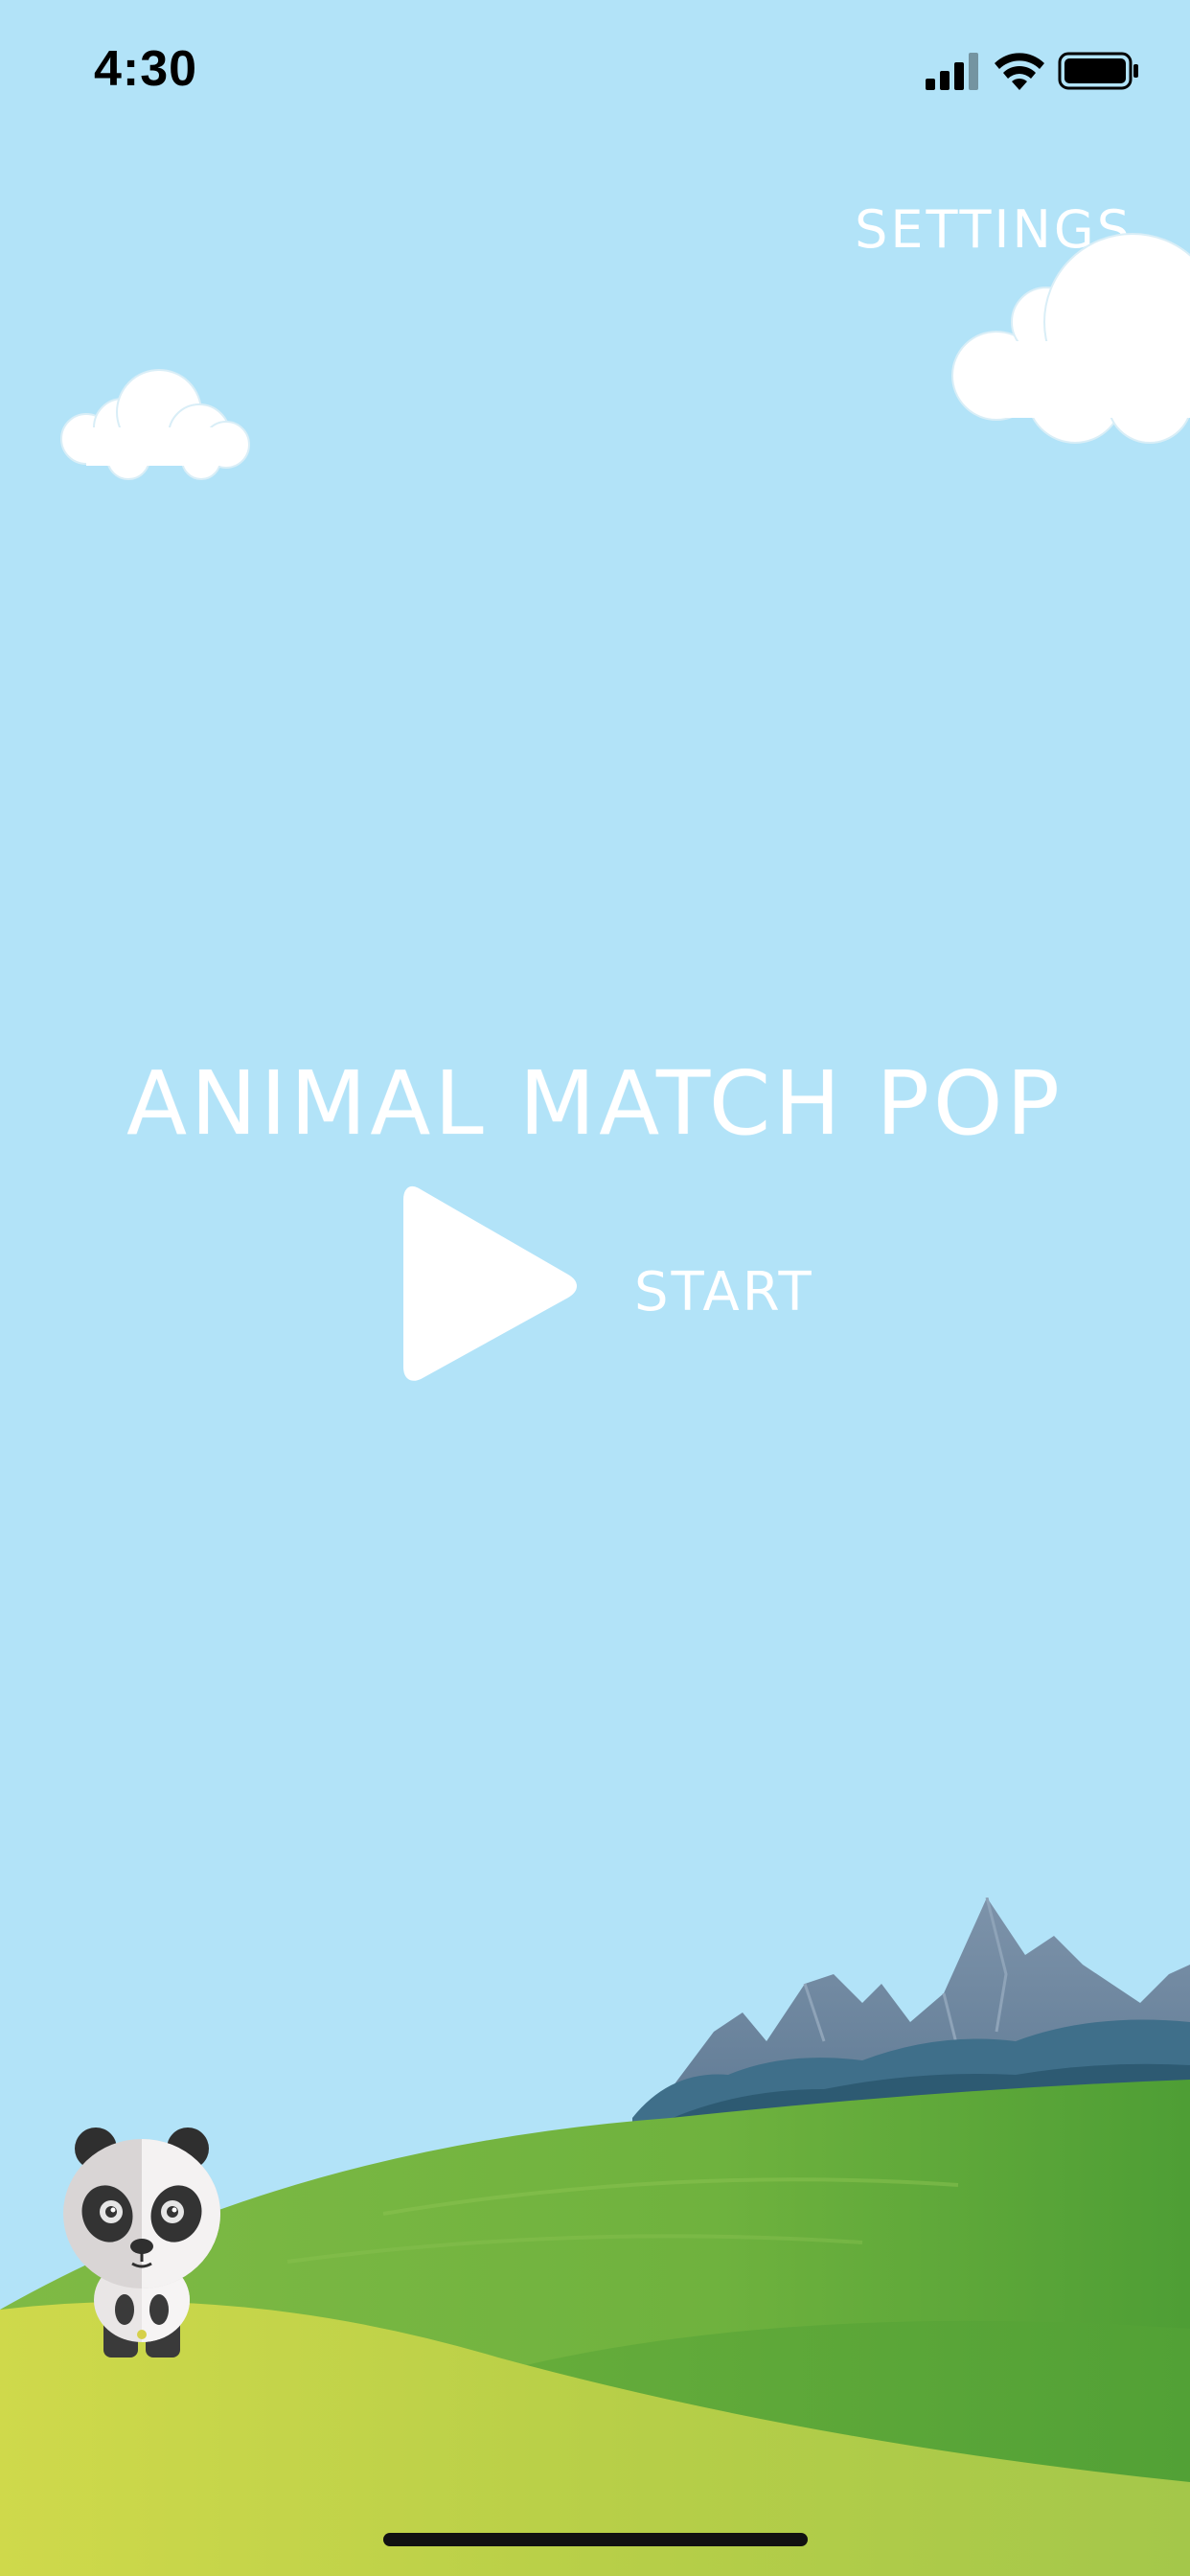 This screenshot has width=1190, height=2576. Describe the element at coordinates (146, 69) in the screenshot. I see `status-time: 4:30` at that location.